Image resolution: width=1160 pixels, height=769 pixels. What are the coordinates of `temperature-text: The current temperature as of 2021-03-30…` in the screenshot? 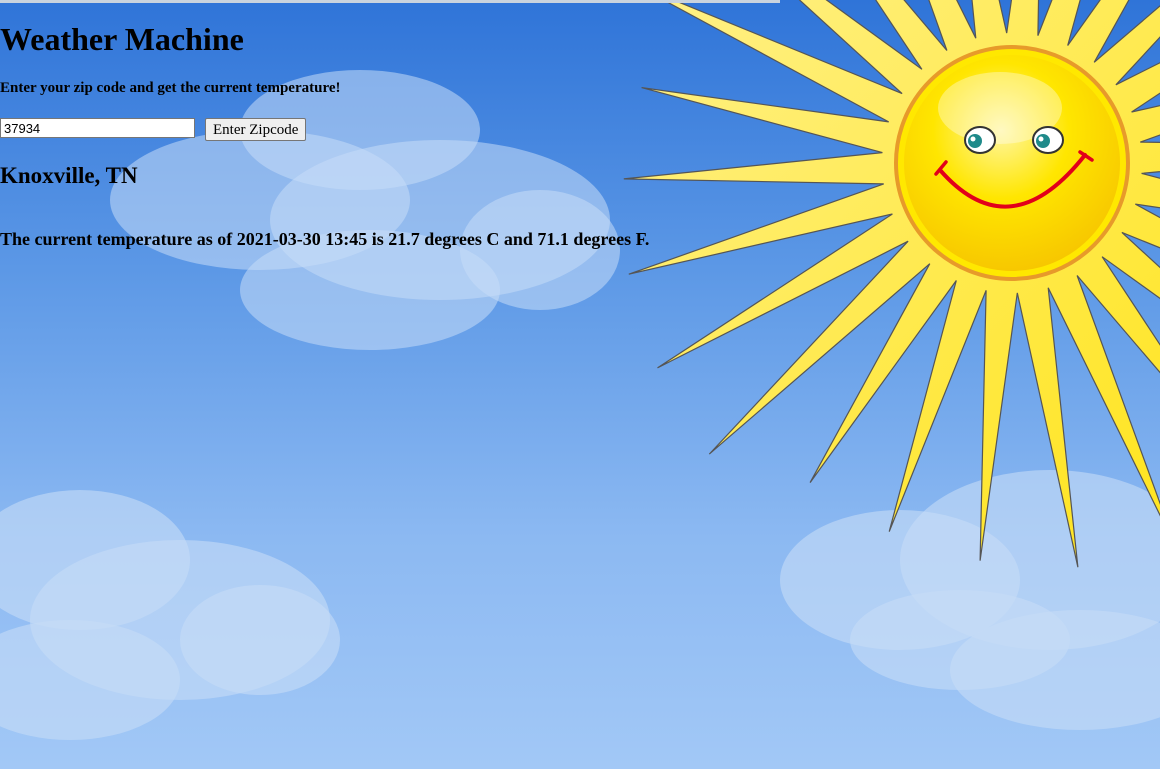 It's located at (325, 239).